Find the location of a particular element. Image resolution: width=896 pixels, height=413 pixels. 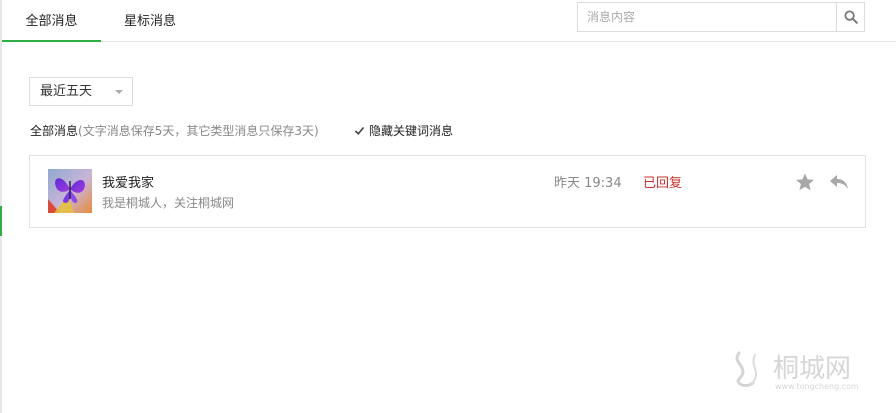

watermark-url: www.tongcheng.com is located at coordinates (817, 386).